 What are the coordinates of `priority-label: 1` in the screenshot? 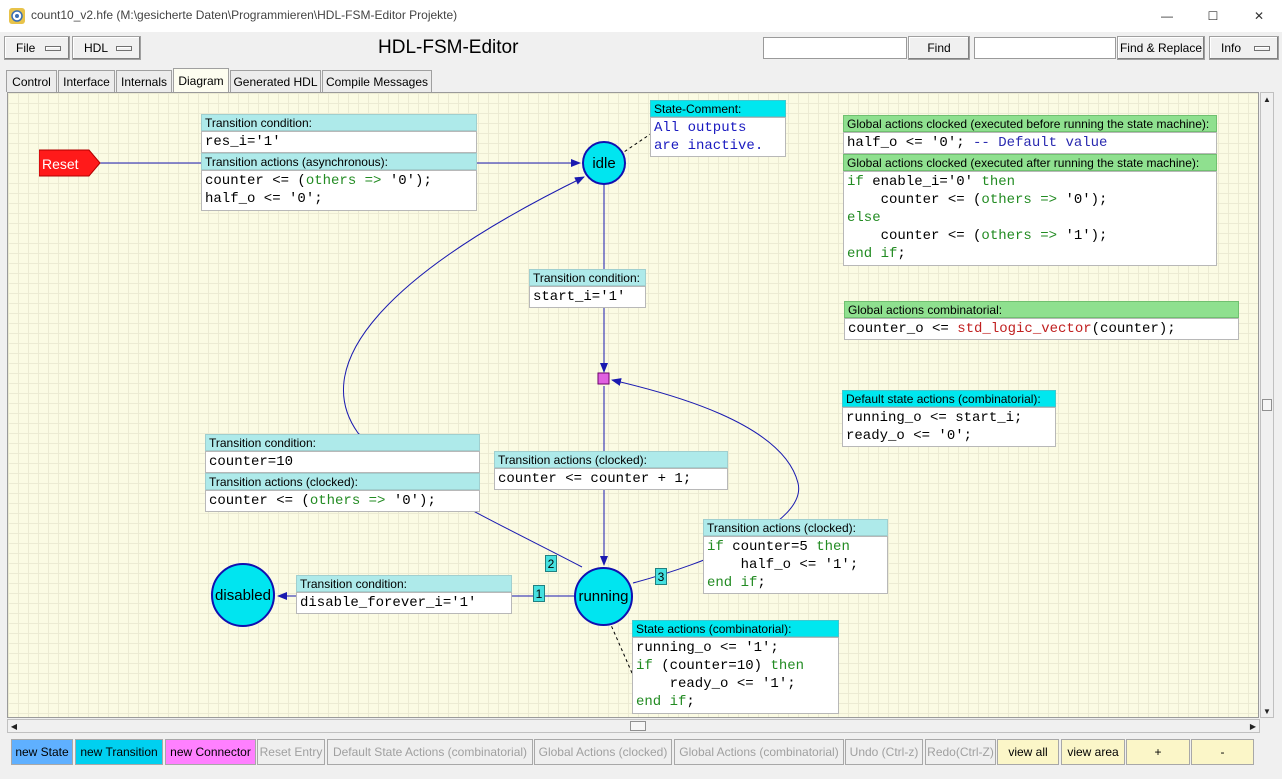 It's located at (539, 593).